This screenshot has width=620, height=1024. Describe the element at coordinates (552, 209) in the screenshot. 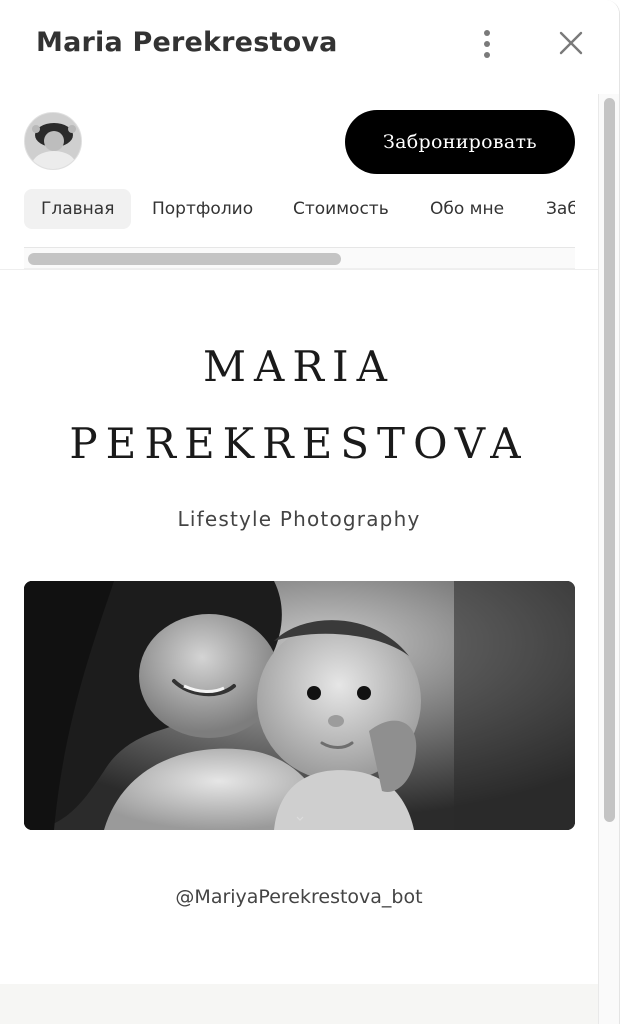

I see `tab-booking-partial: Заб` at that location.